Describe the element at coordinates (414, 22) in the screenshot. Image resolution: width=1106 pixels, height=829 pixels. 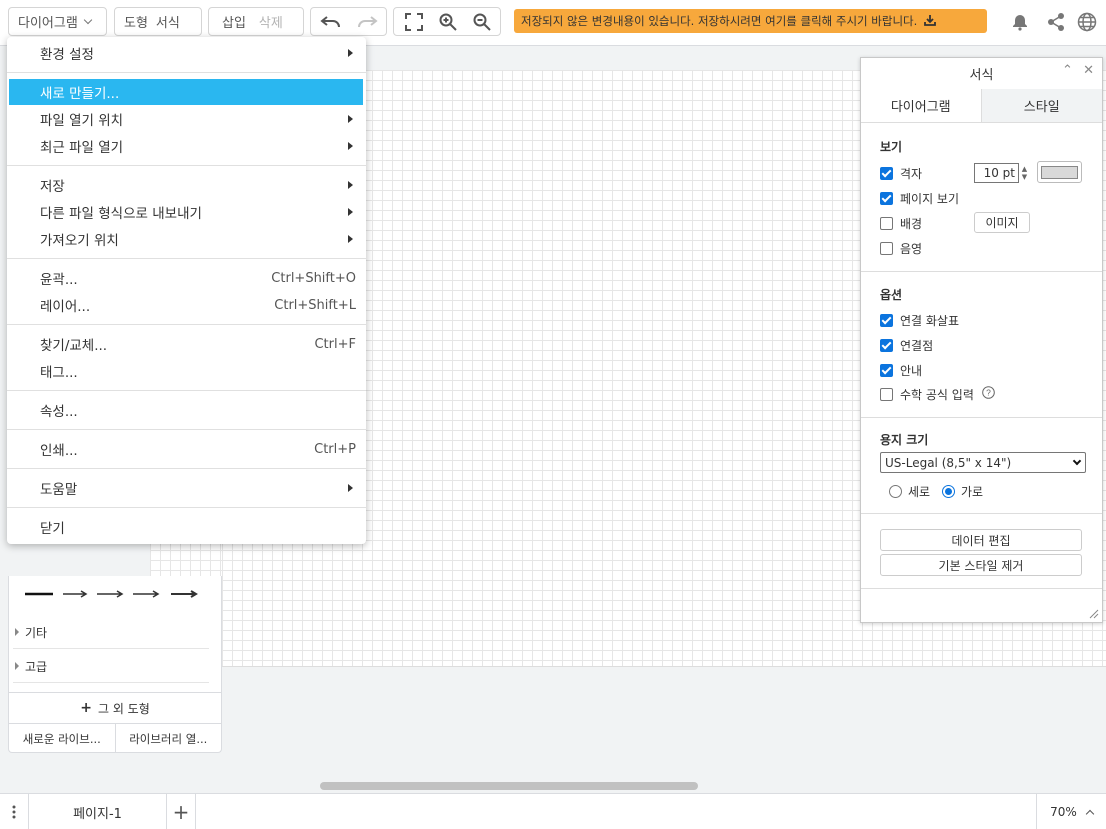
I see `fullscreen-icon` at that location.